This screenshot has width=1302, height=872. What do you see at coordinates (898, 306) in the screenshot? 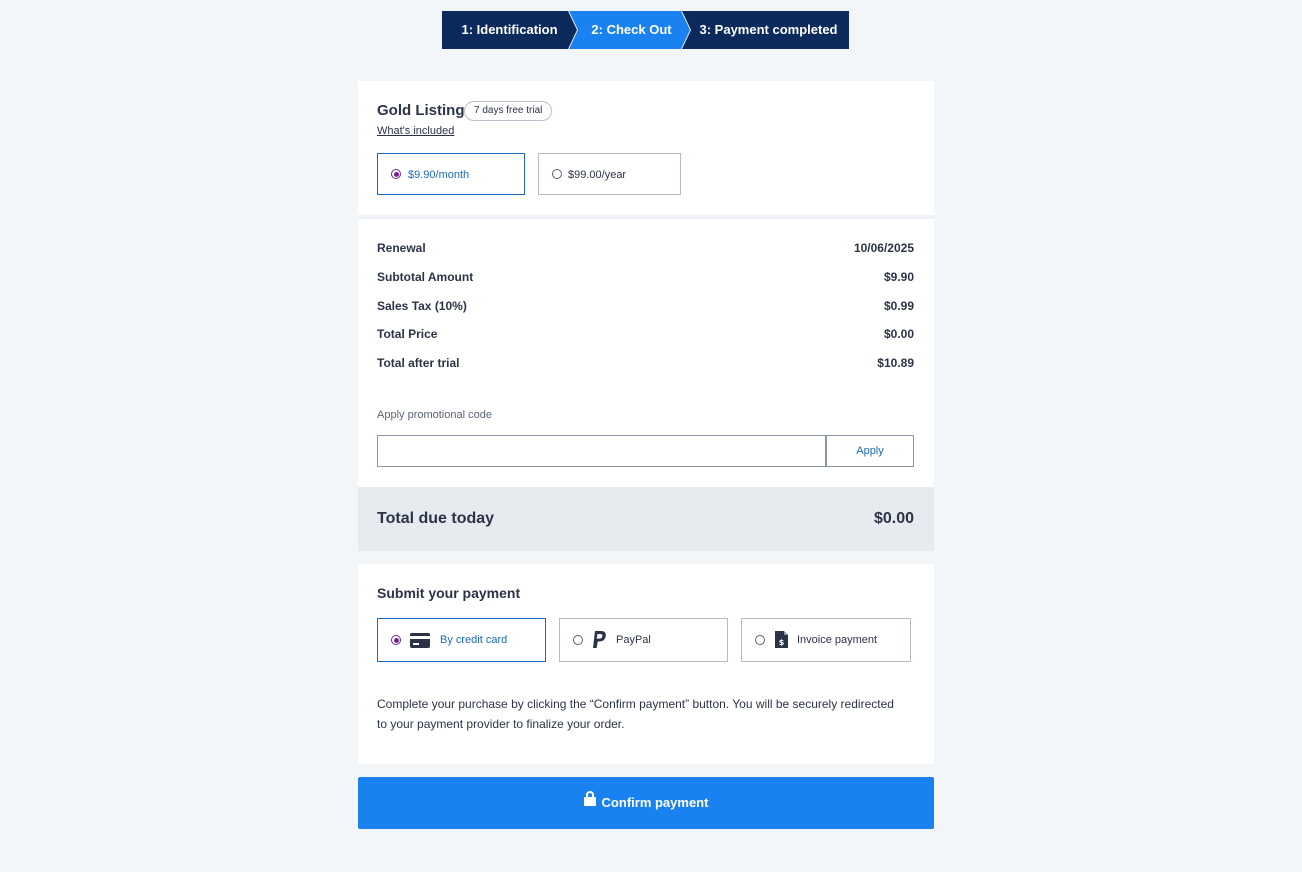
I see `sales-tax-value: $0.99` at bounding box center [898, 306].